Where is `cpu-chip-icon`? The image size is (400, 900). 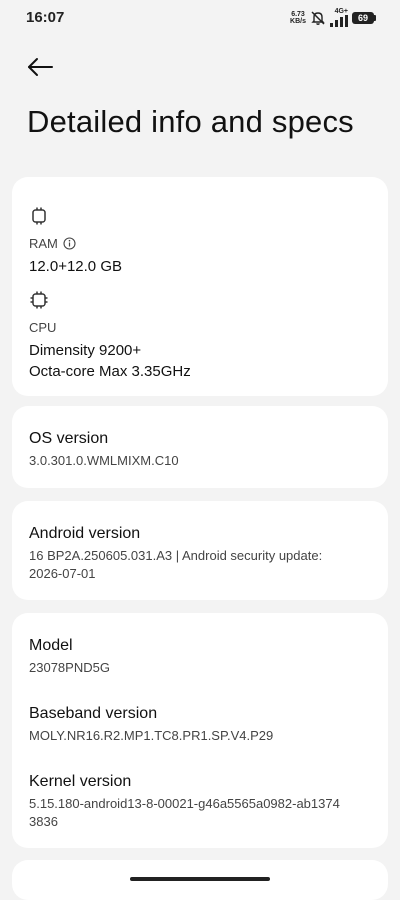
cpu-chip-icon is located at coordinates (39, 300).